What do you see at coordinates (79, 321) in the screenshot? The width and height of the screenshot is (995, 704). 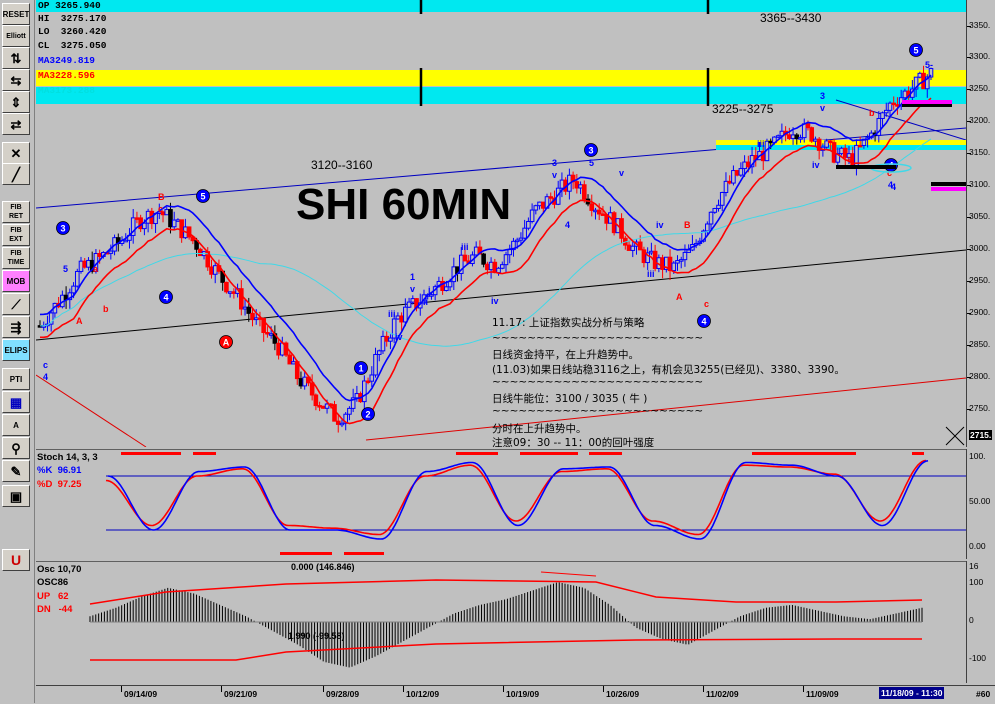 I see `wave-label-3: A` at bounding box center [79, 321].